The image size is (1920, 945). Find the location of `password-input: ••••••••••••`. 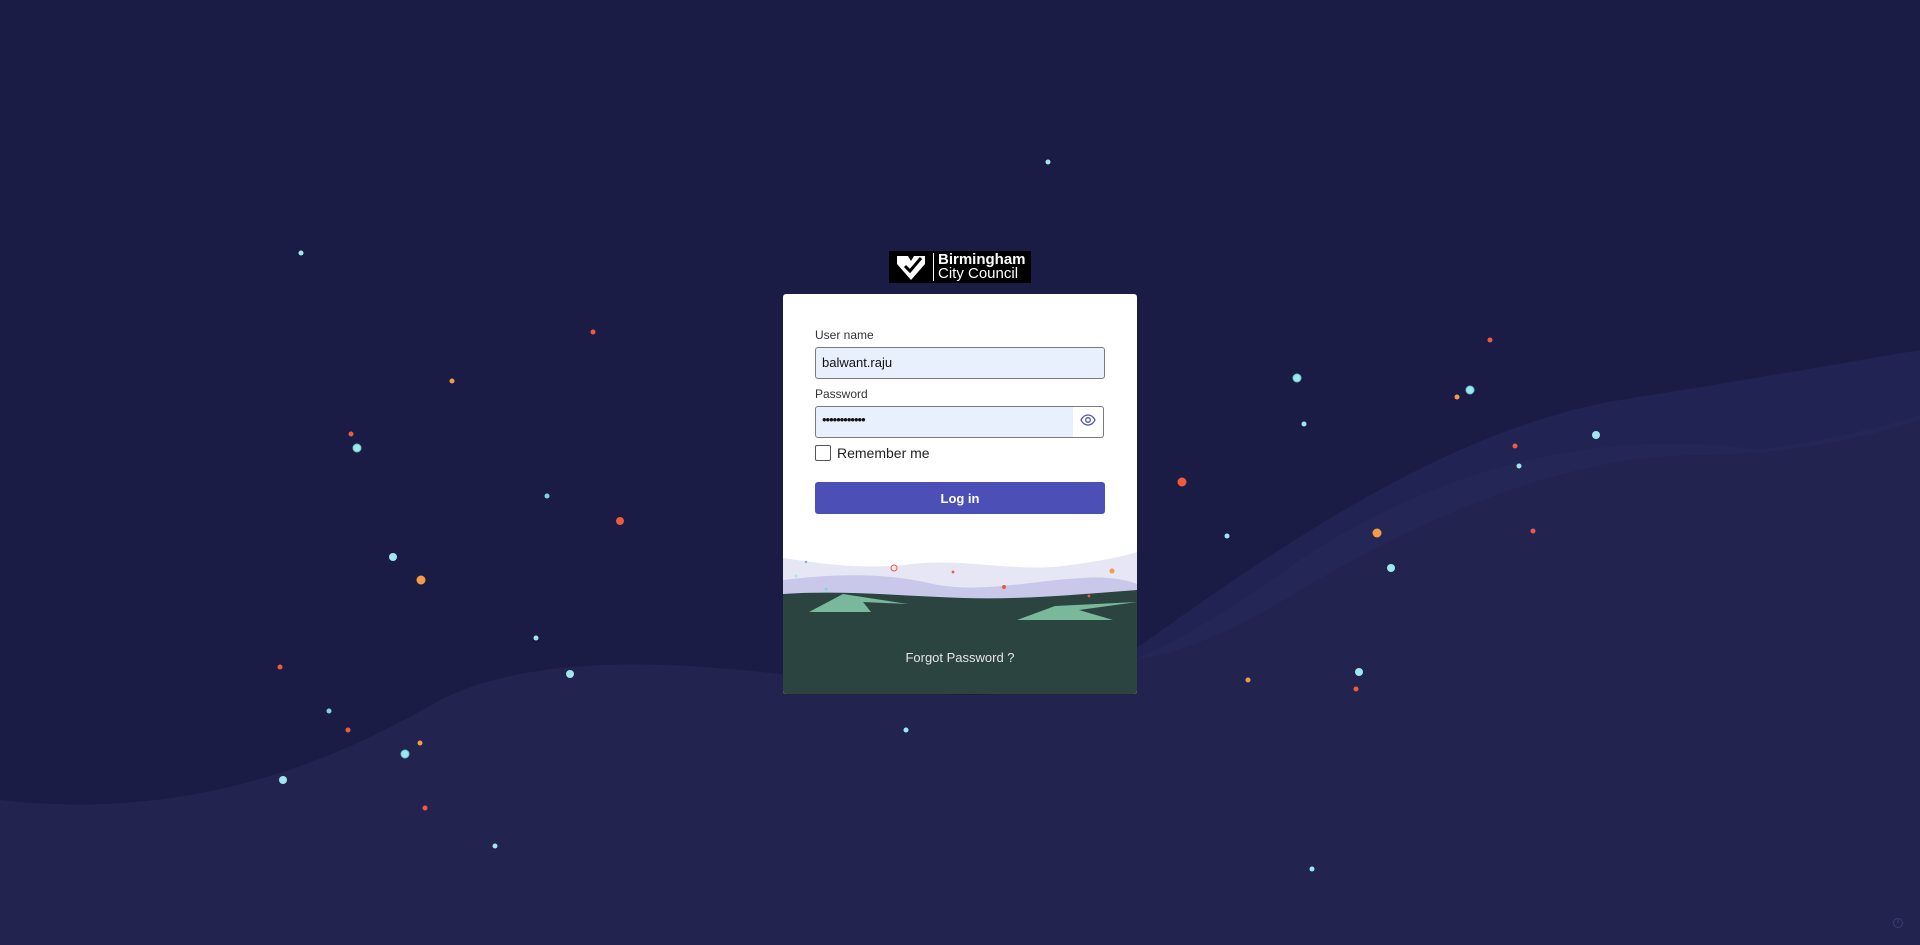

password-input: •••••••••••• is located at coordinates (944, 422).